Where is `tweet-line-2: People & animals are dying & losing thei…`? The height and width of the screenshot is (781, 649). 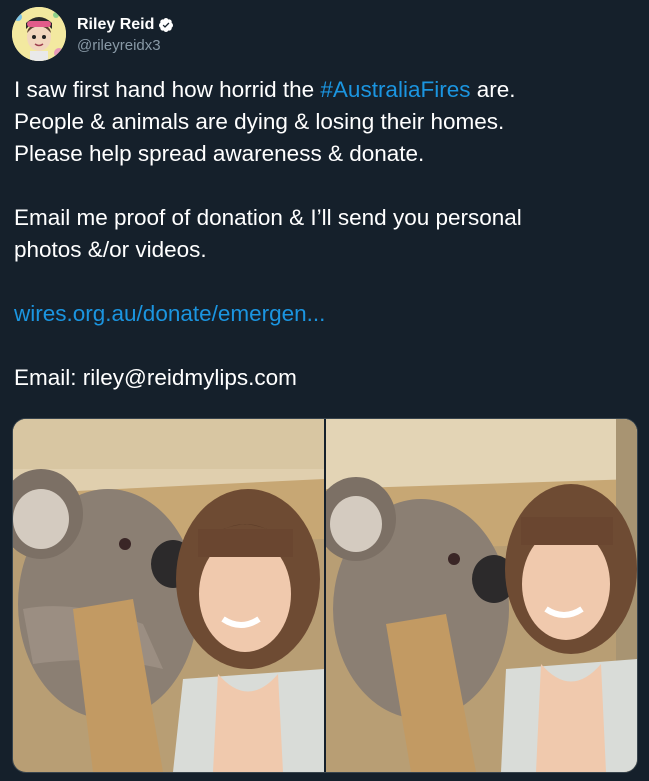
tweet-line-2: People & animals are dying & losing thei… is located at coordinates (259, 121).